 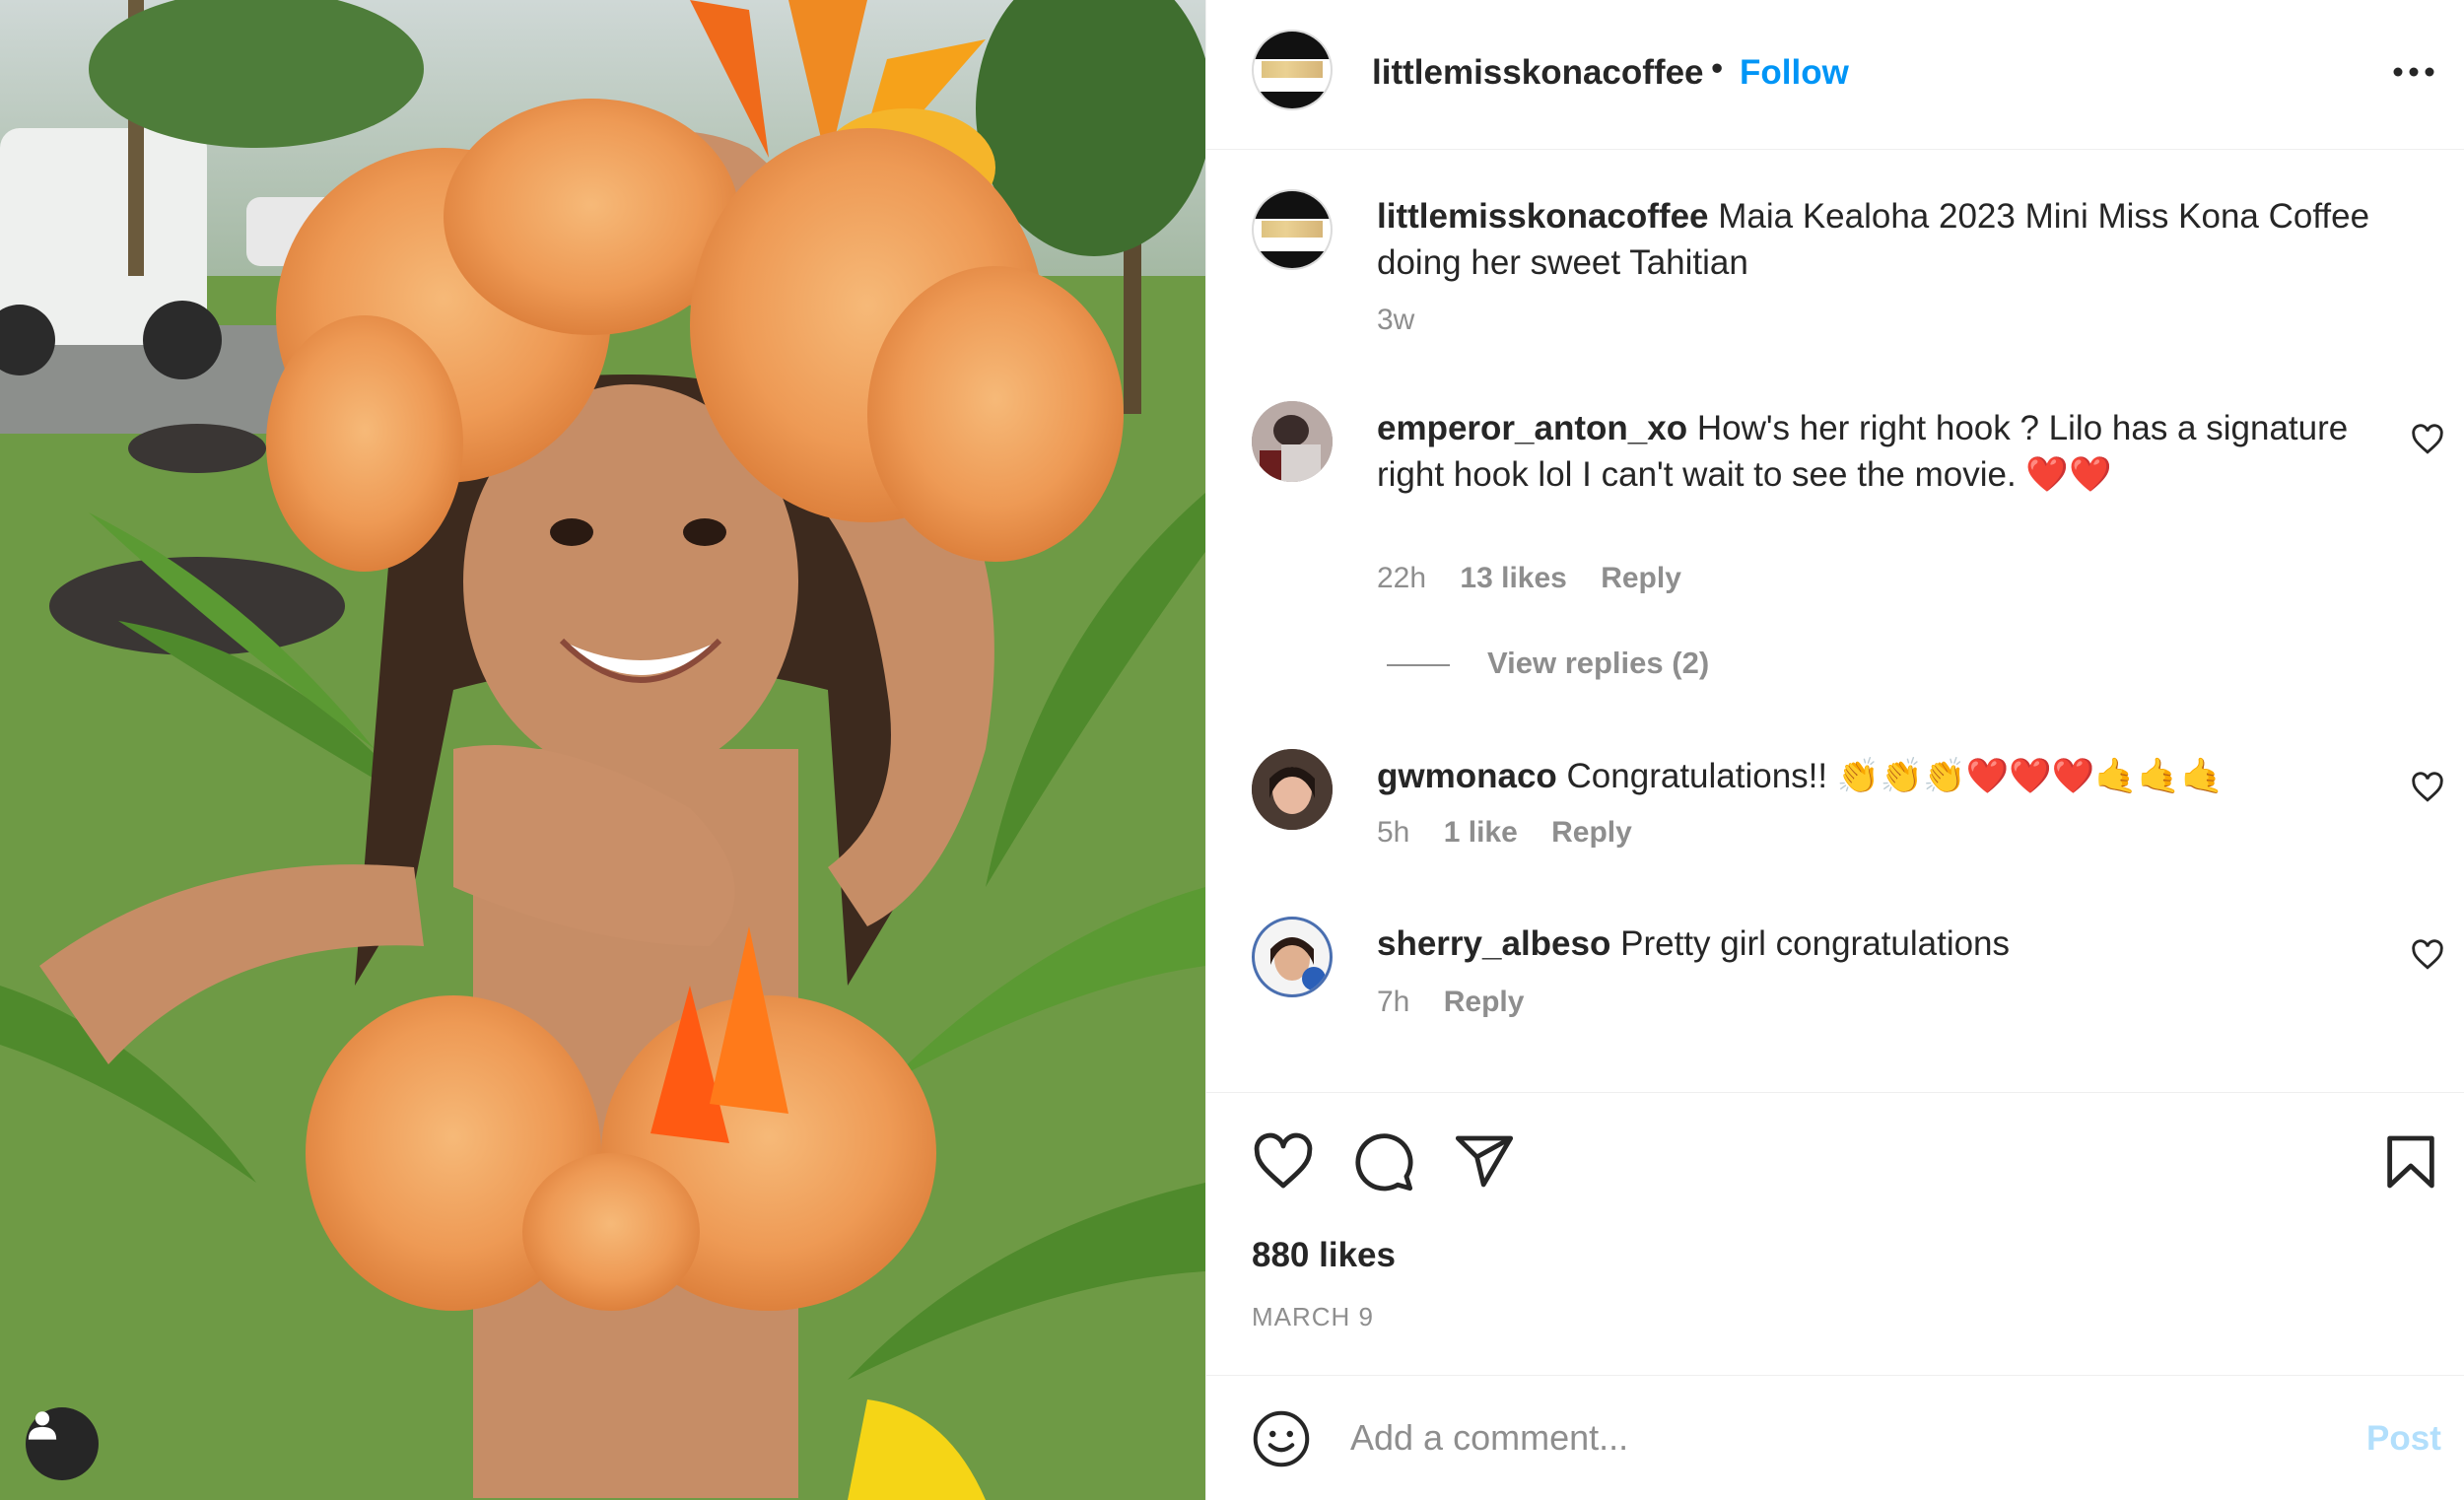 I want to click on caption-meta: 3w, so click(x=1408, y=320).